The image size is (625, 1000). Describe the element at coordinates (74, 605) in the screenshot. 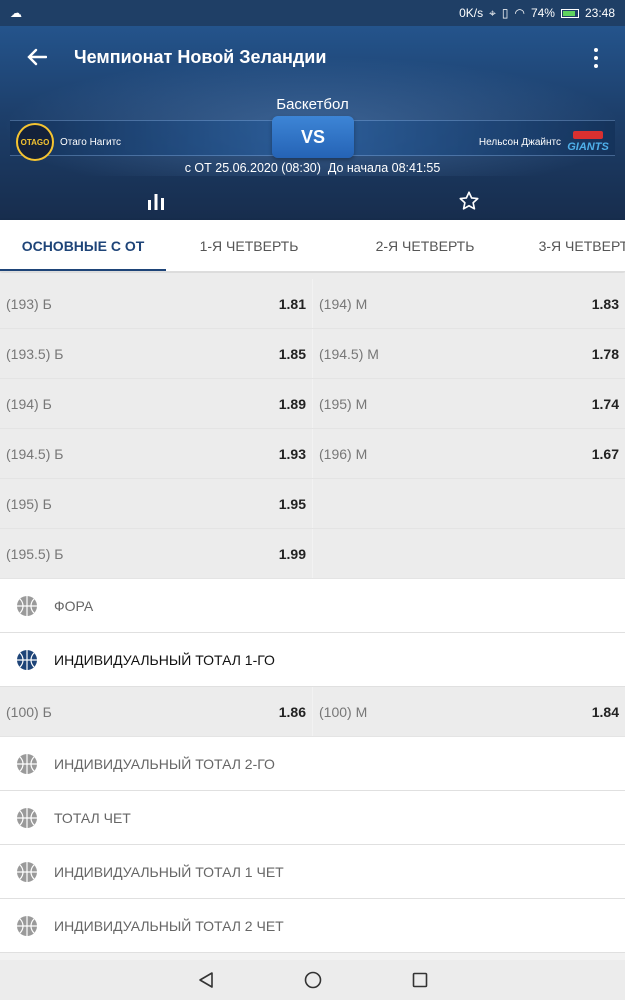

I see `section-title: ФОРА` at that location.